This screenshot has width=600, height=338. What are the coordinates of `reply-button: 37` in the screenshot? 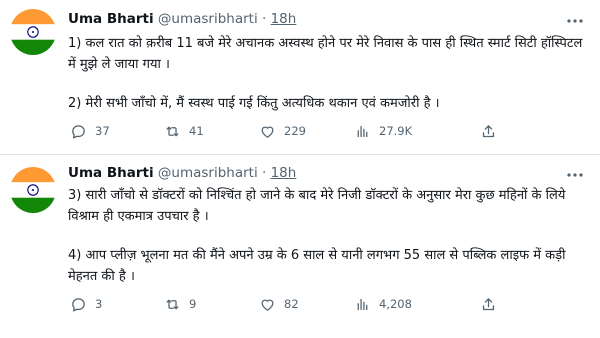 It's located at (90, 131).